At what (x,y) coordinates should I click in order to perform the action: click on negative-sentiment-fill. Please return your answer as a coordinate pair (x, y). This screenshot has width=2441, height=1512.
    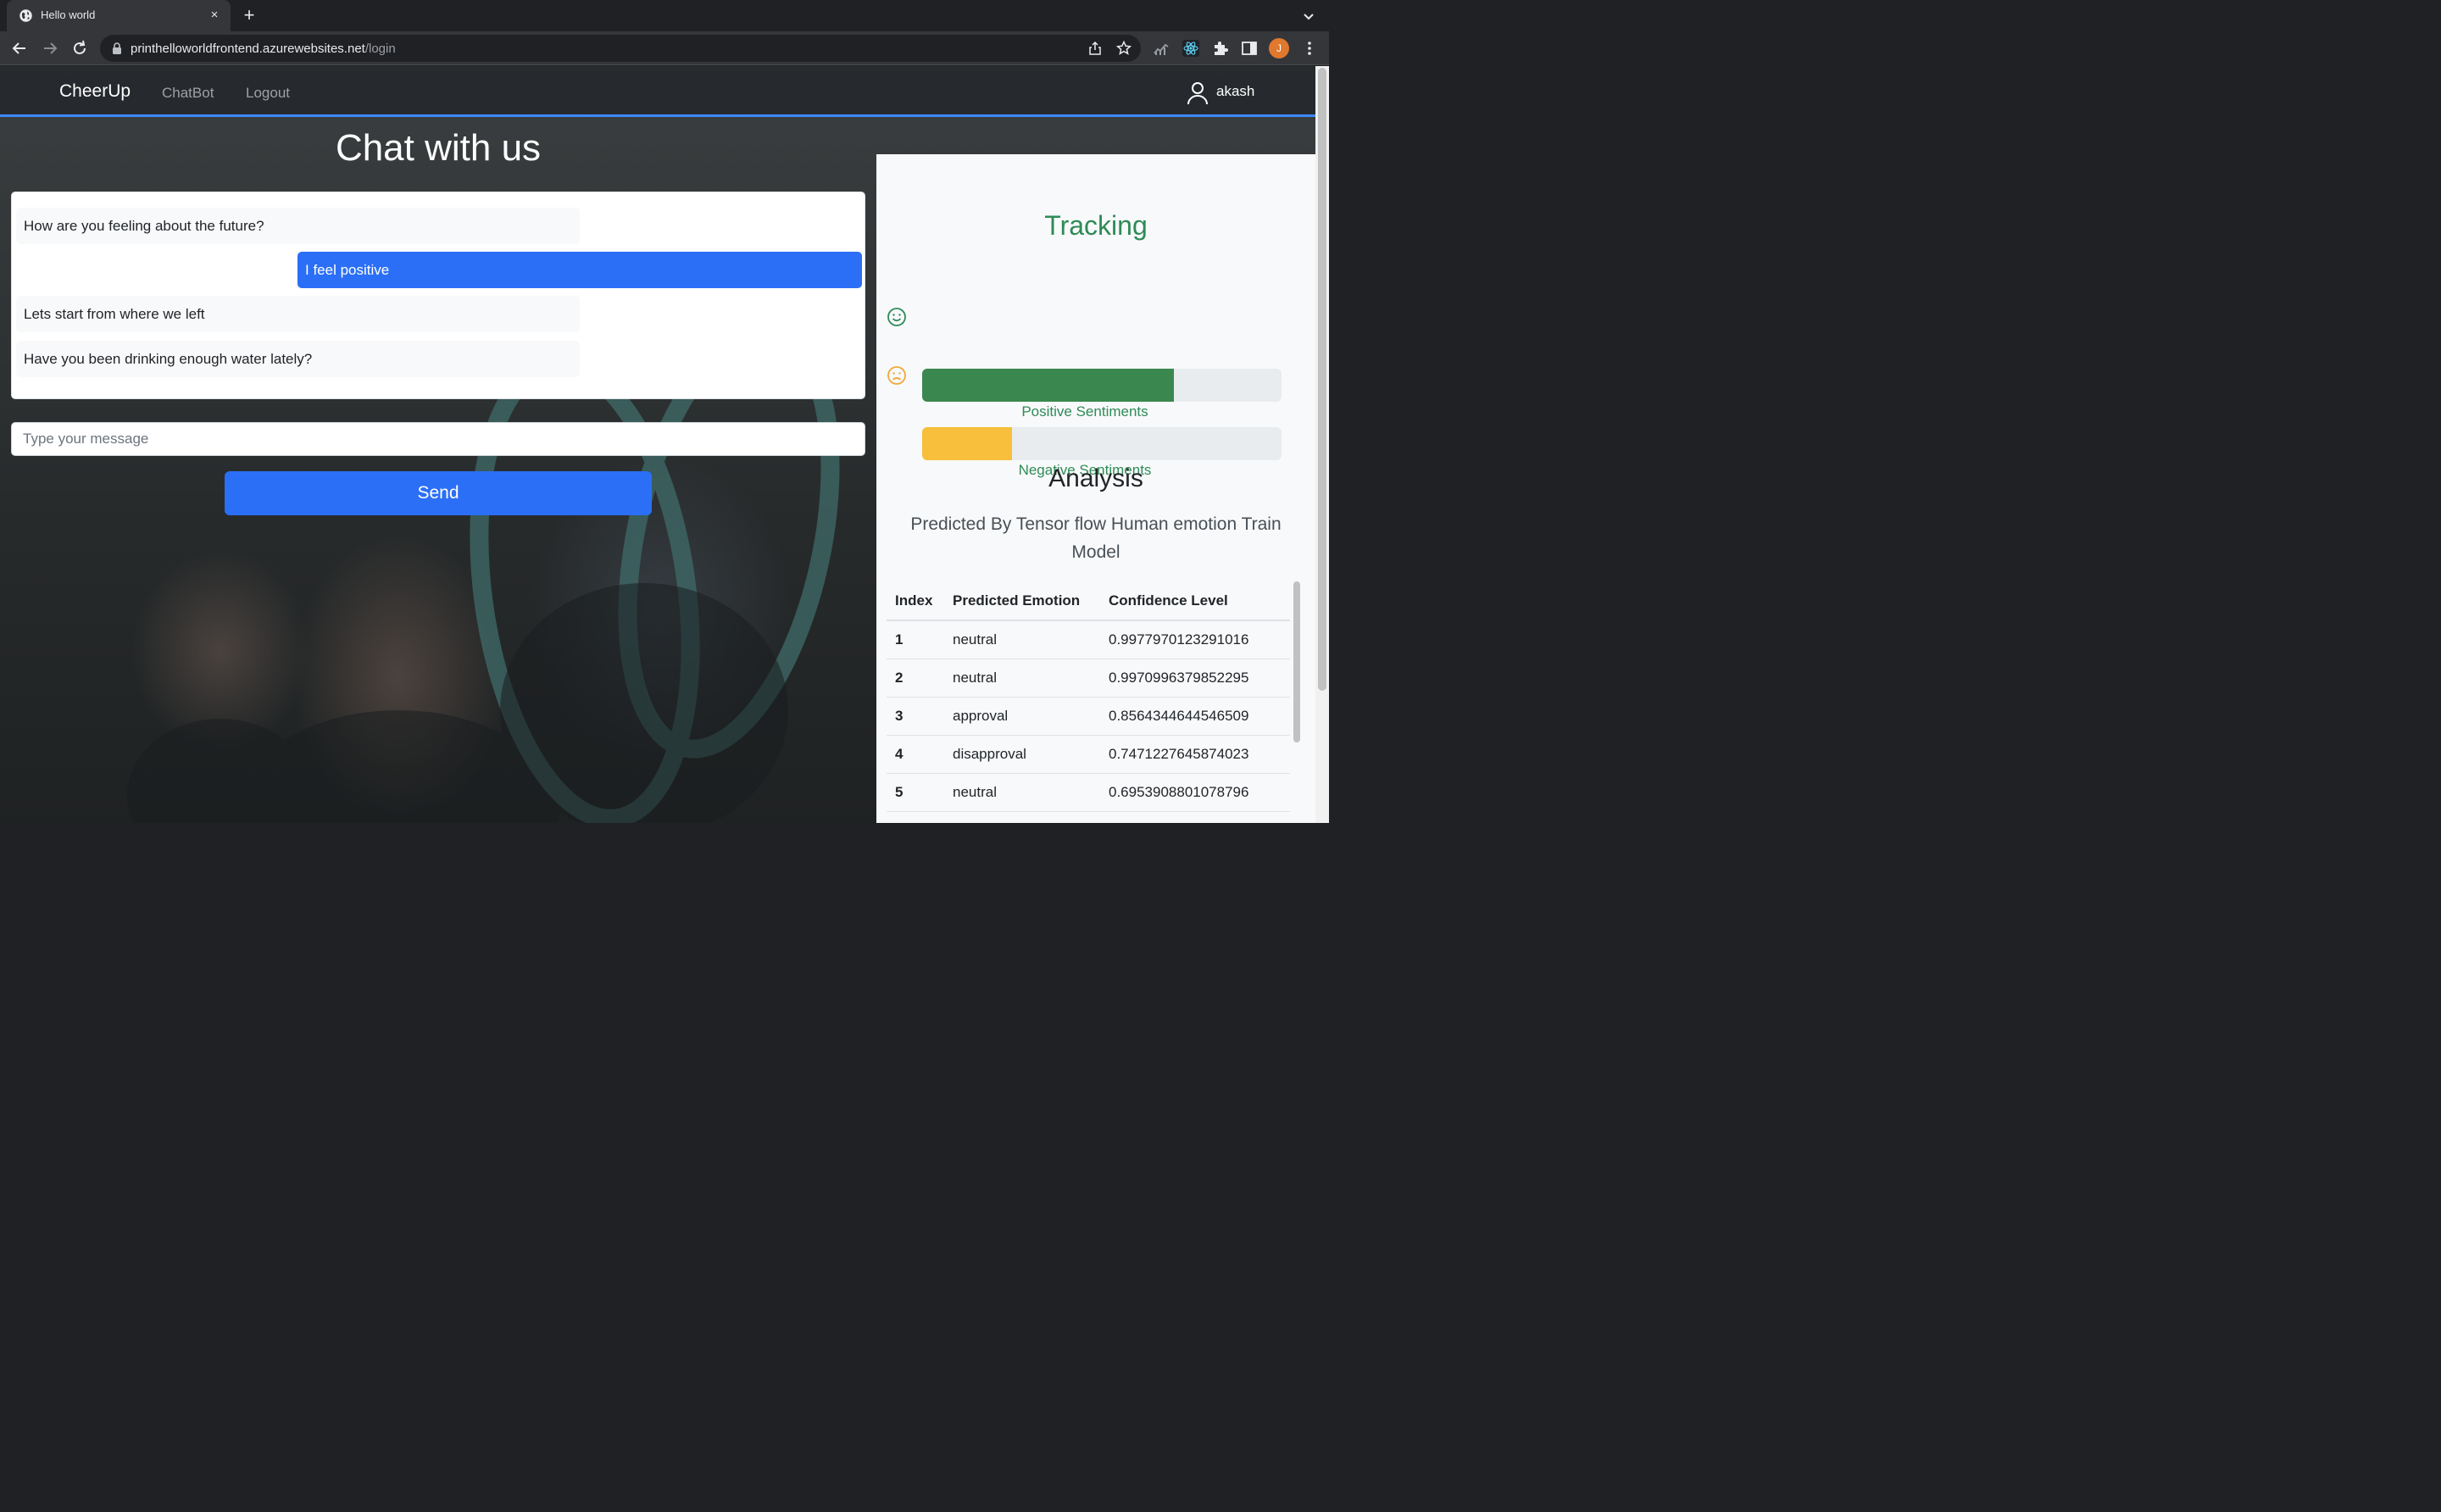
    Looking at the image, I should click on (967, 444).